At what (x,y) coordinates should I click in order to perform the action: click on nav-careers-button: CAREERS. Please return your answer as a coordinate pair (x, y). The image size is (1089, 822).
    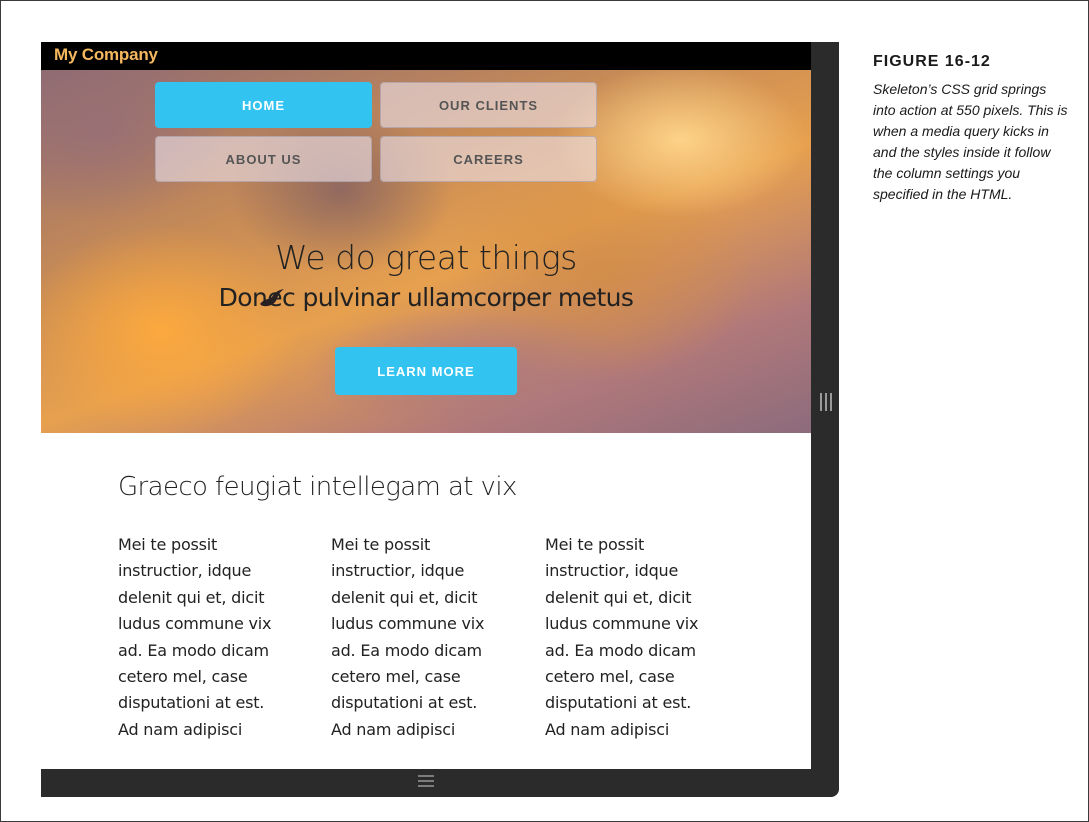
    Looking at the image, I should click on (488, 159).